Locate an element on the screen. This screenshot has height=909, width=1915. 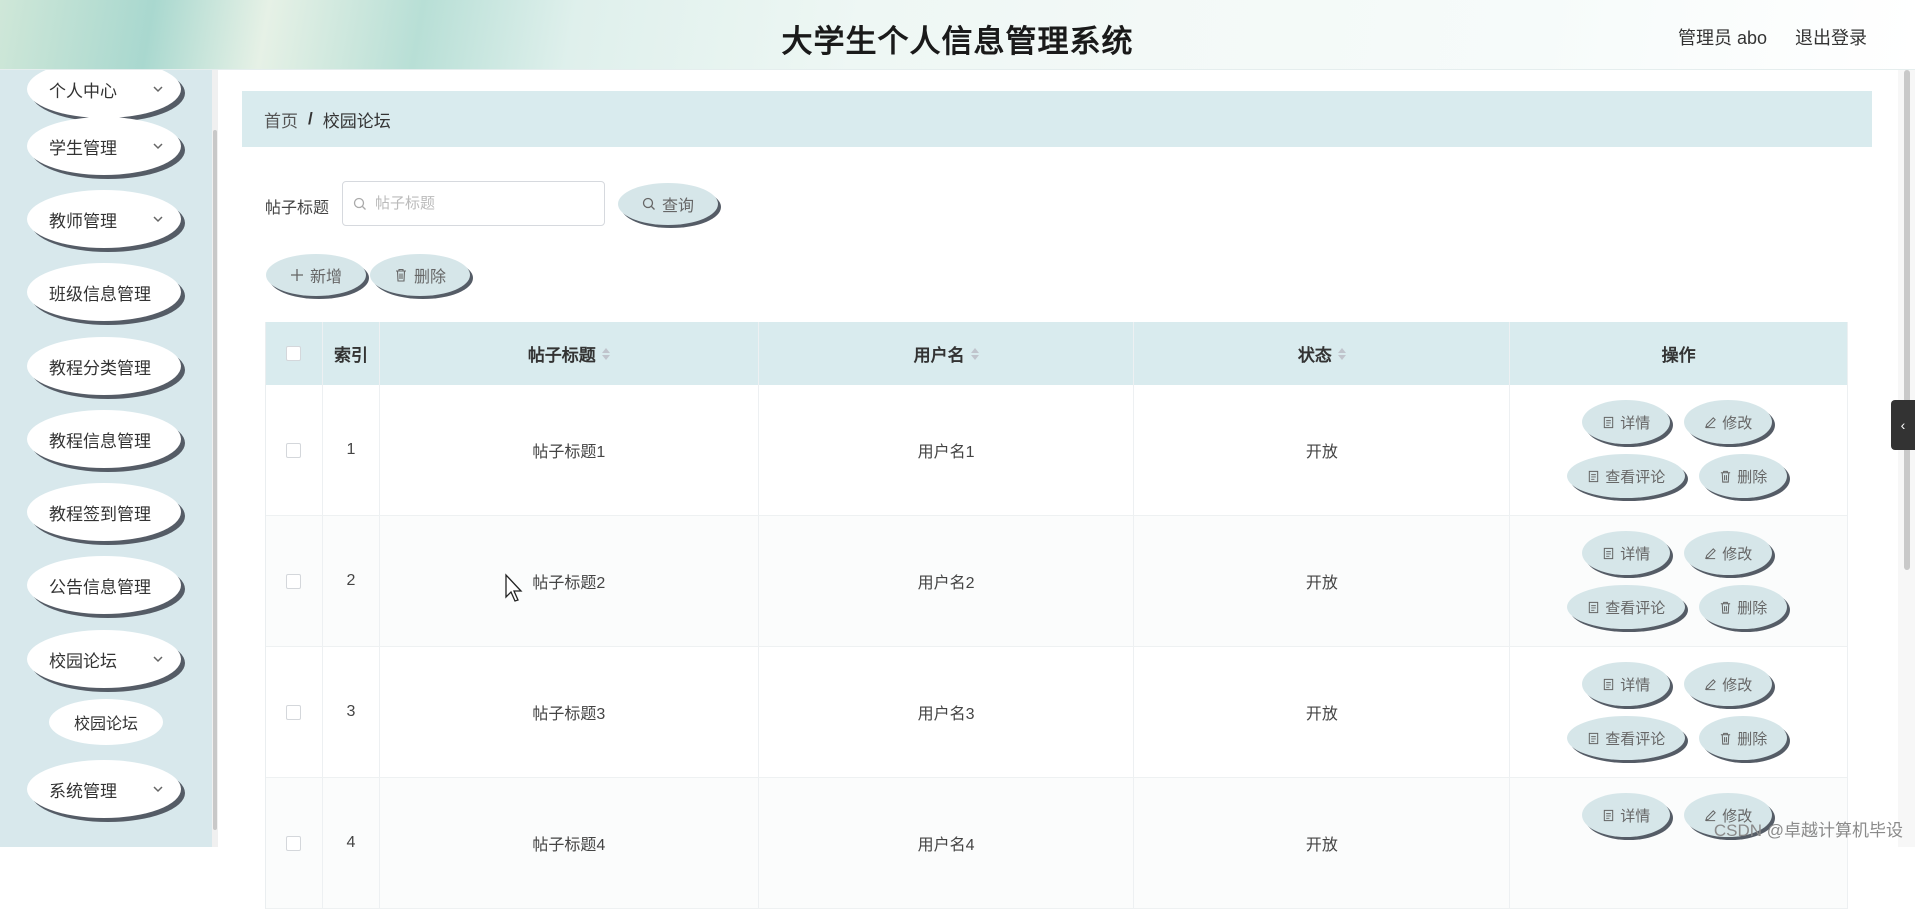
sidebar-item-label: 系统管理 is located at coordinates (83, 789).